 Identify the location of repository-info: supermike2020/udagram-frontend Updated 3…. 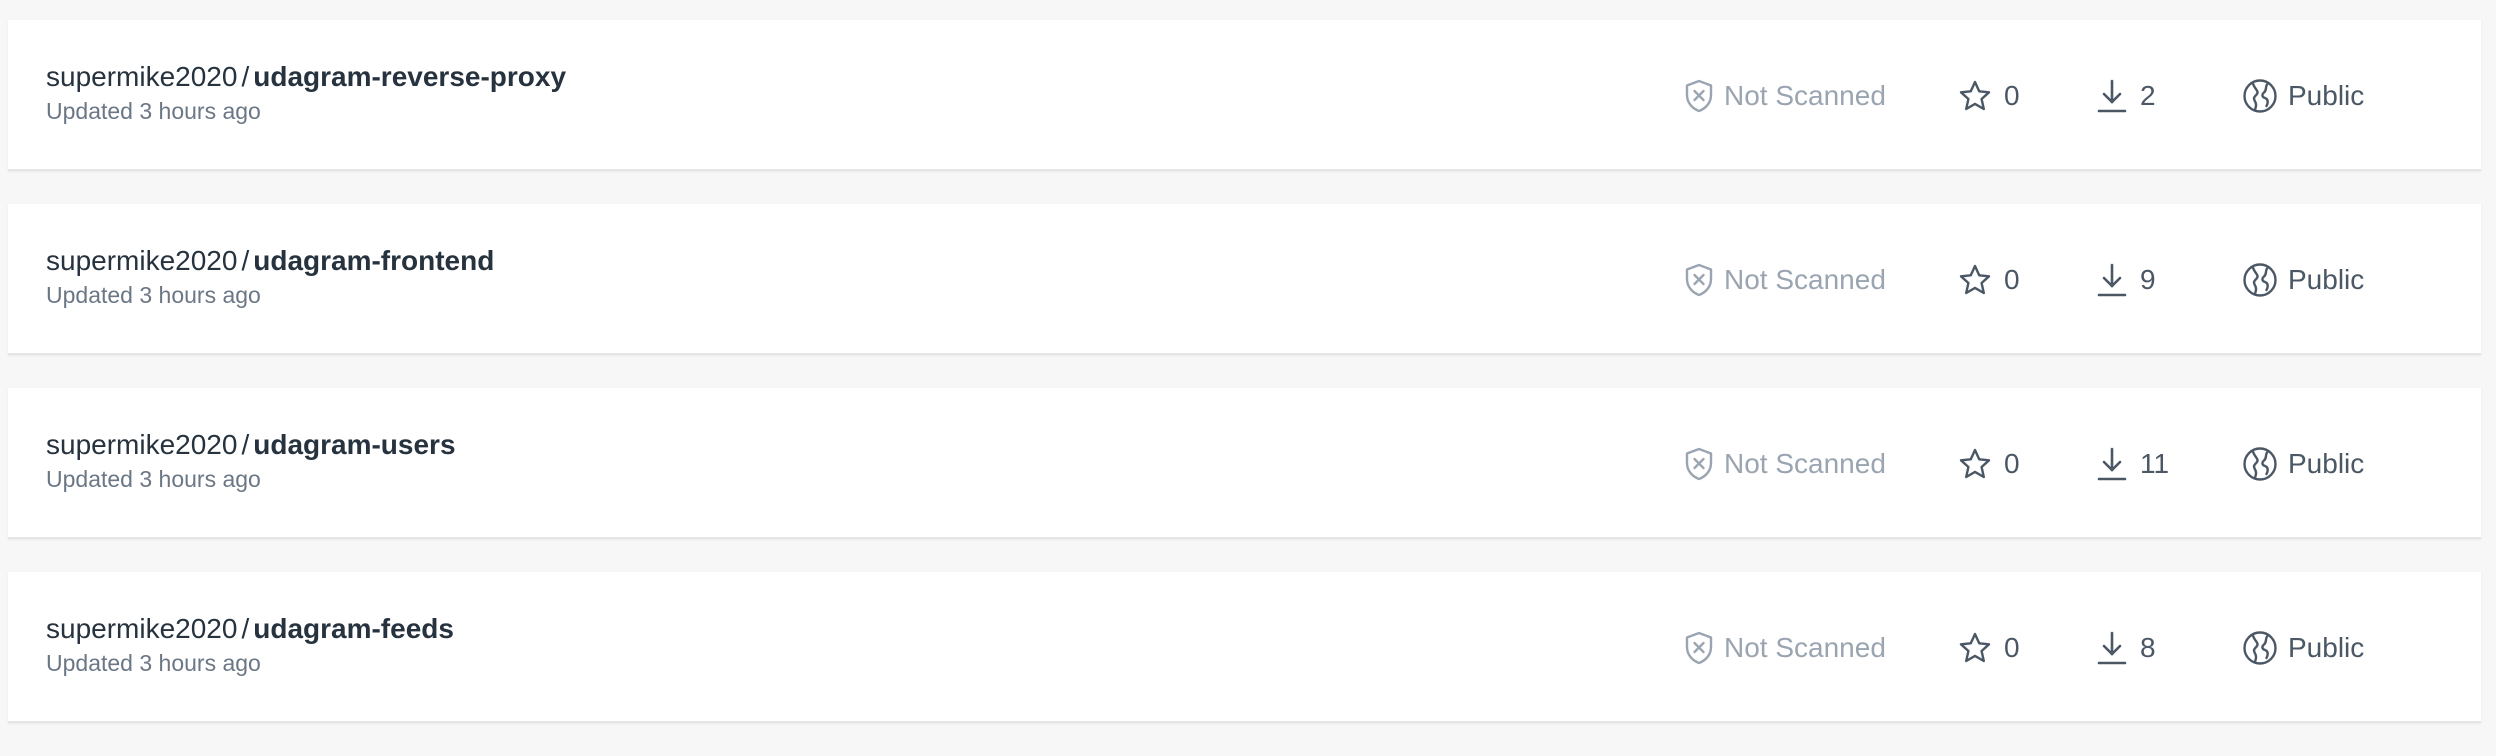
(270, 277).